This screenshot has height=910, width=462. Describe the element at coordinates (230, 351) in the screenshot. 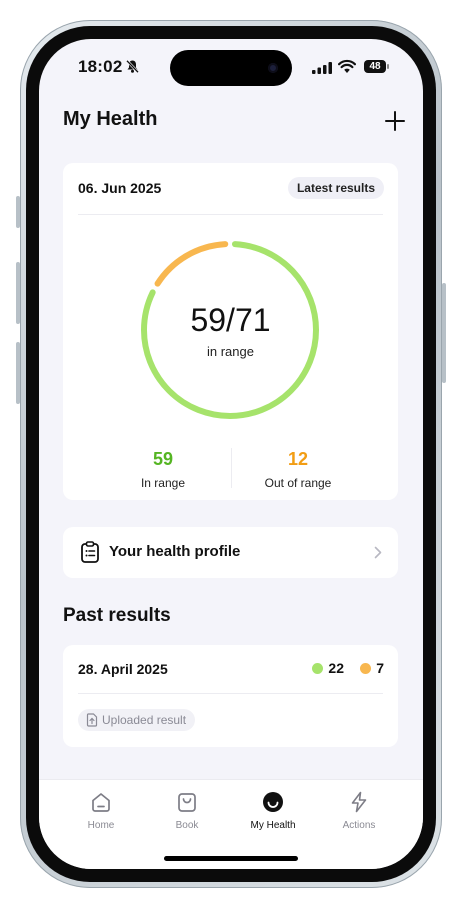

I see `ring-caption: in range` at that location.